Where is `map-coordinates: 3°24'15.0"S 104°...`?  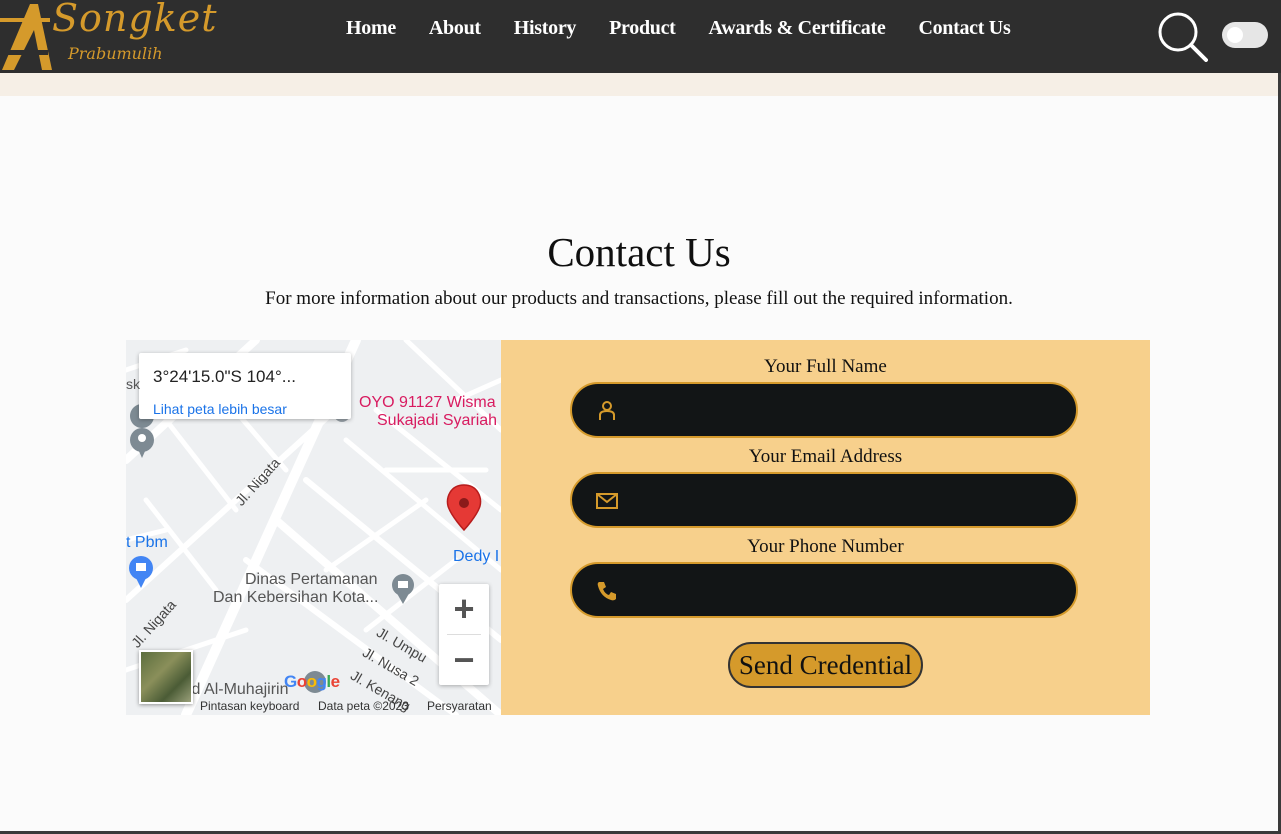
map-coordinates: 3°24'15.0"S 104°... is located at coordinates (224, 376).